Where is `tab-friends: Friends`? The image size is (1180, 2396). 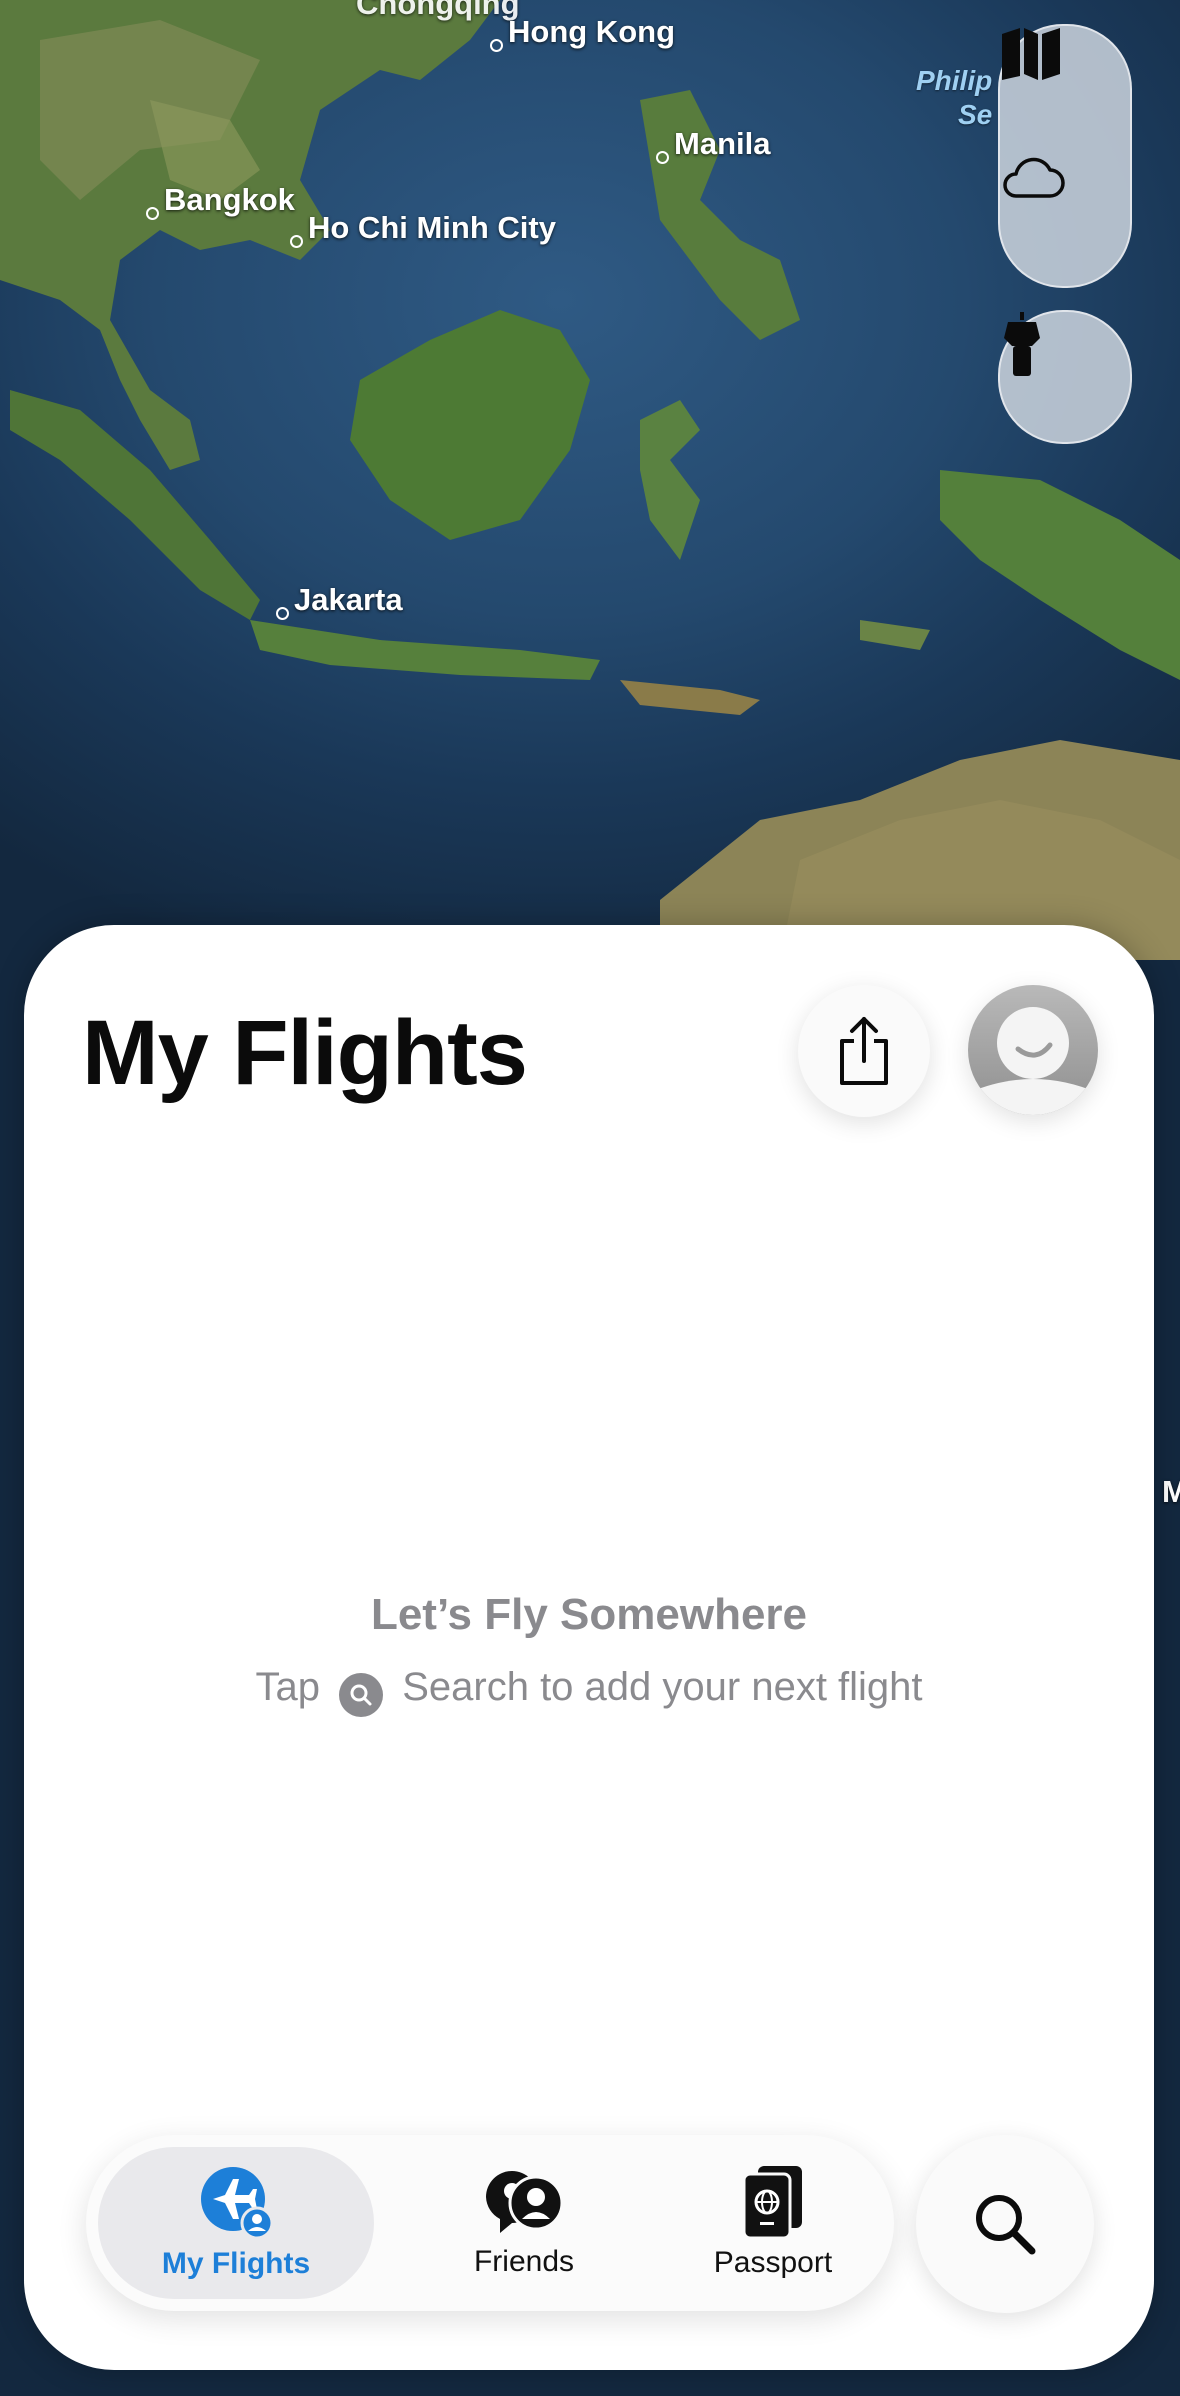
tab-friends: Friends is located at coordinates (524, 2223).